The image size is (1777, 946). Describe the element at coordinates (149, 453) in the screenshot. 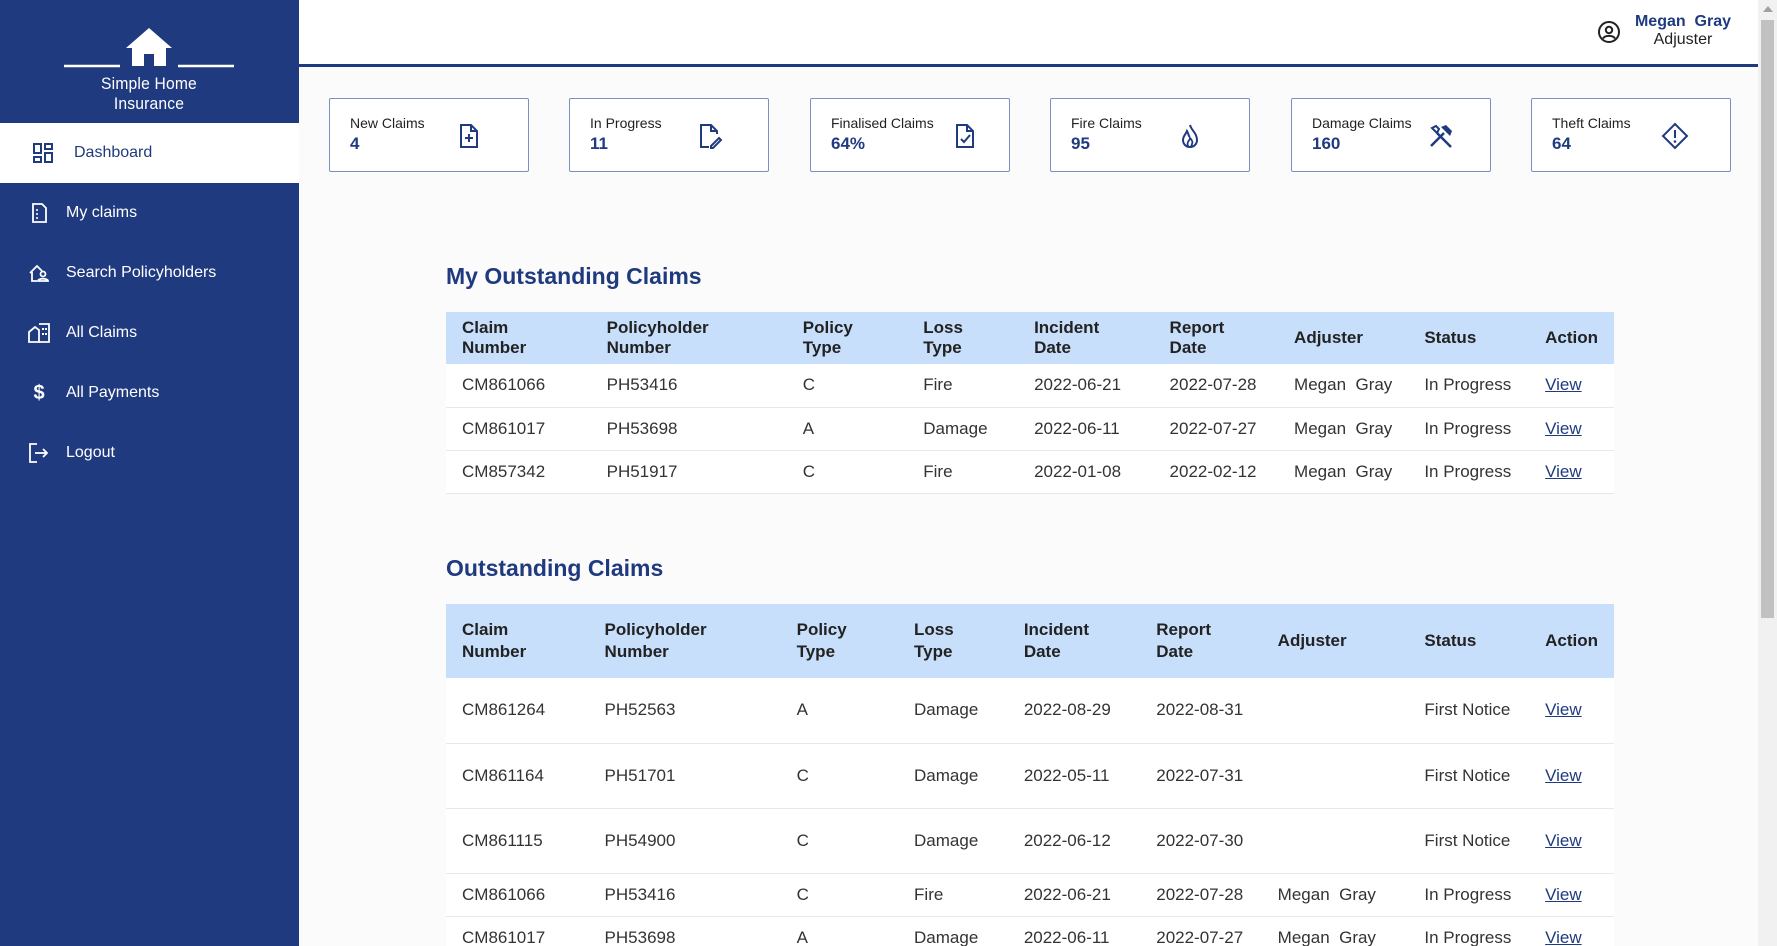

I see `sidebar-item-logout: Logout` at that location.